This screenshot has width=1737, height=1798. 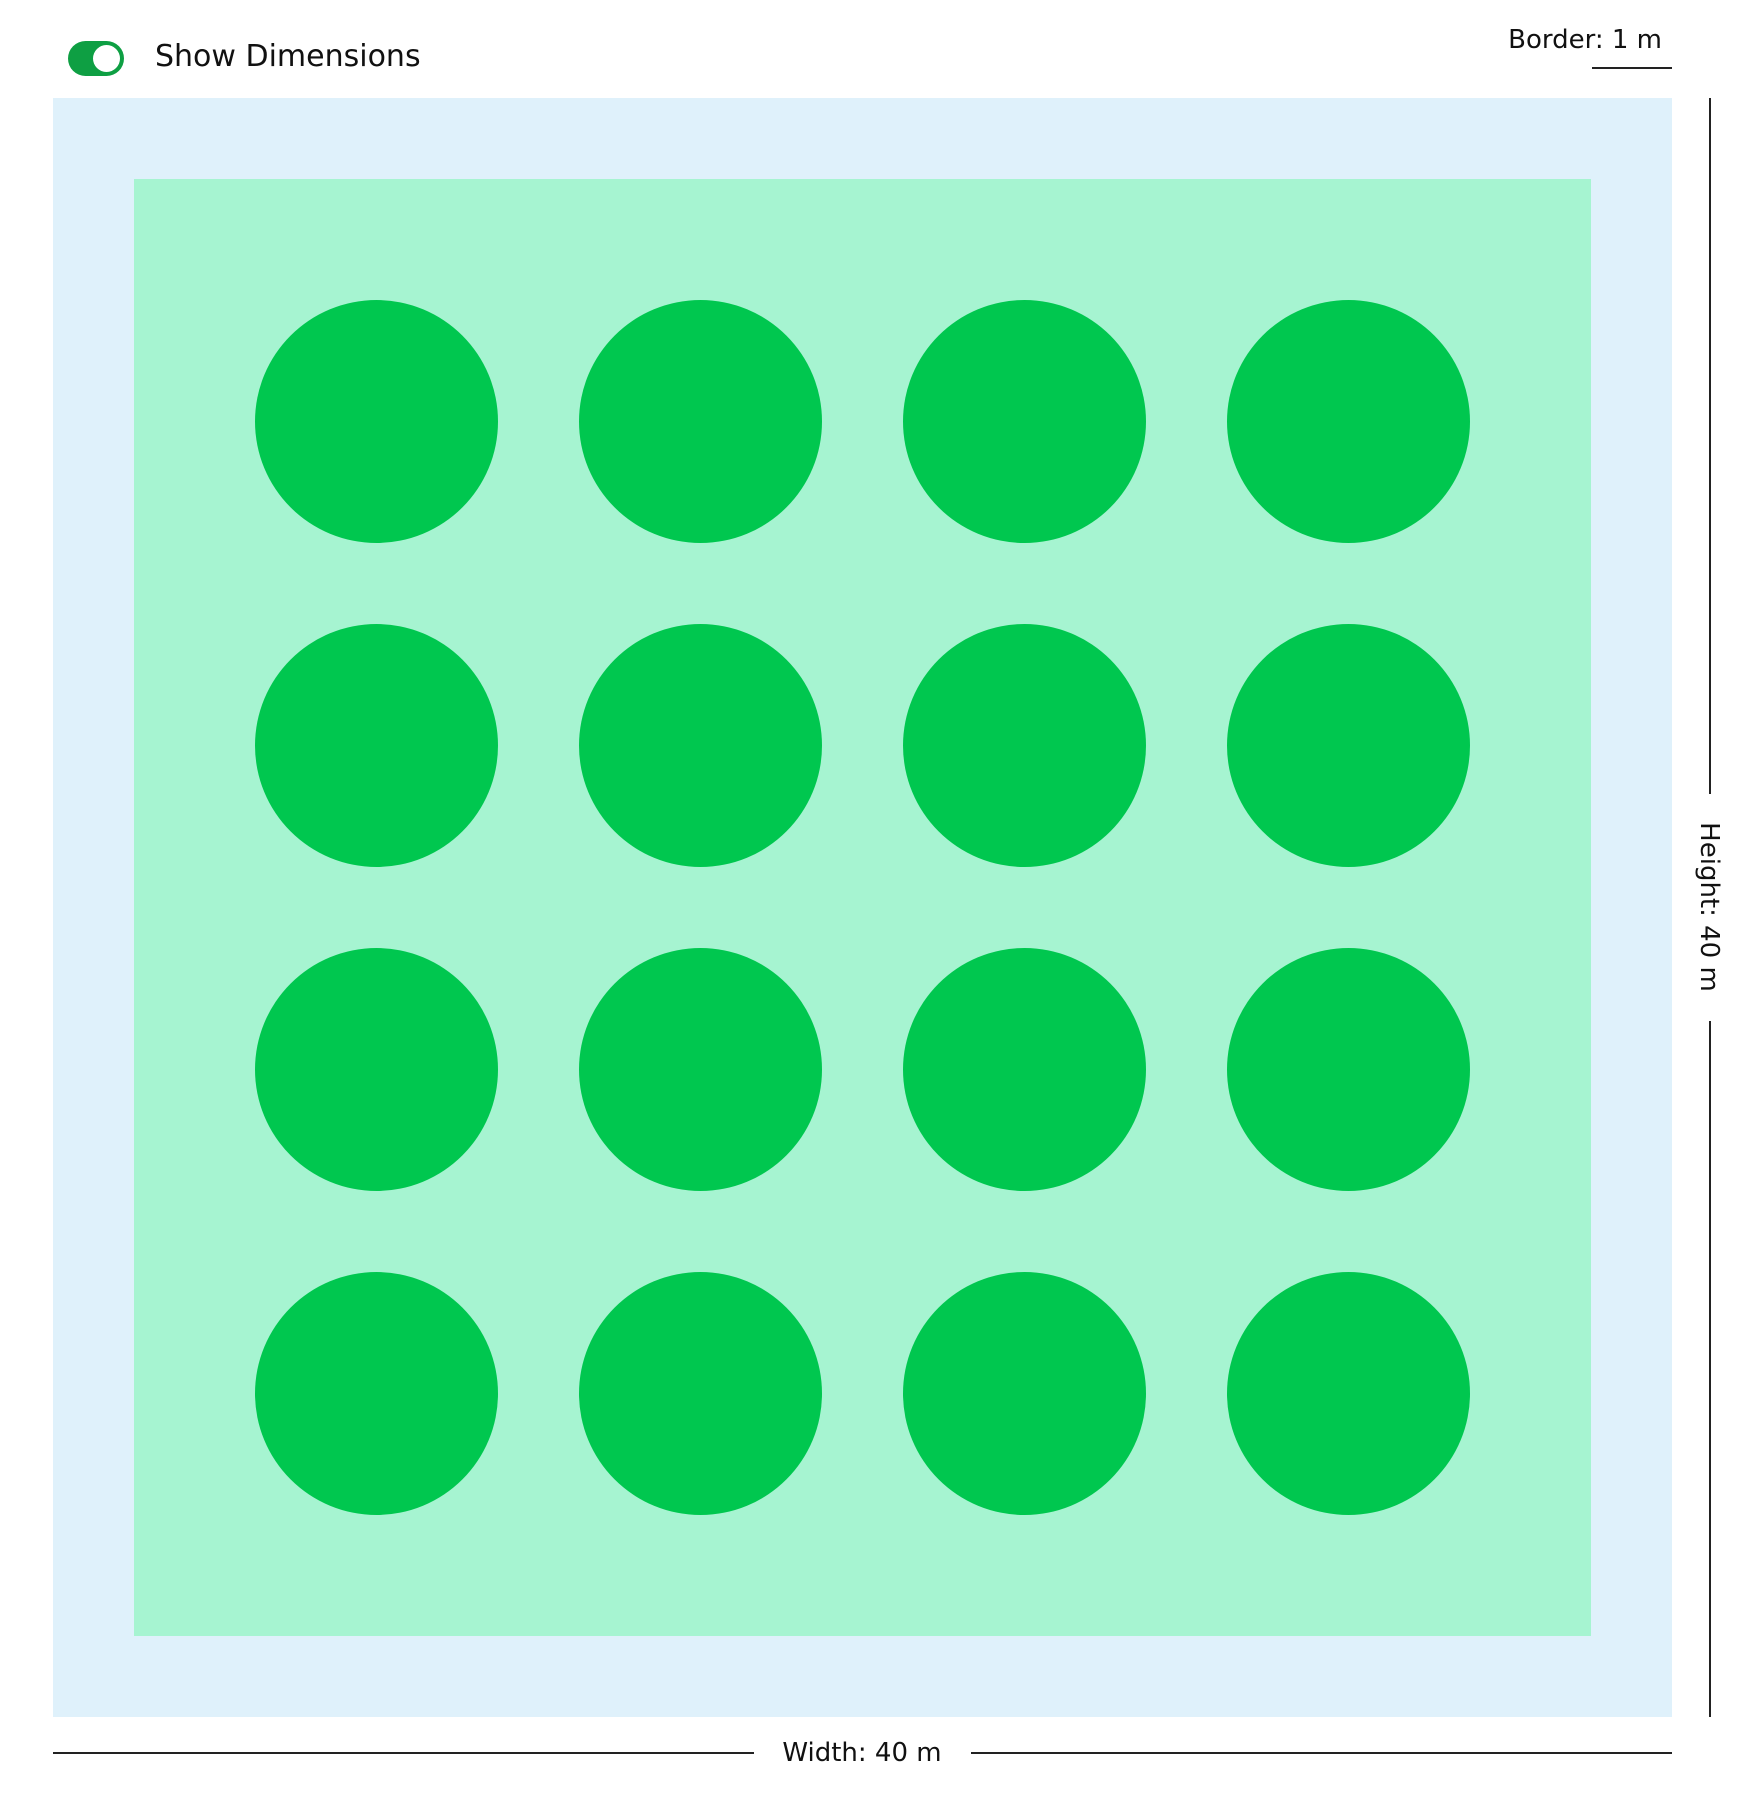 What do you see at coordinates (1709, 907) in the screenshot?
I see `height-dimension-label: Height: 40 m` at bounding box center [1709, 907].